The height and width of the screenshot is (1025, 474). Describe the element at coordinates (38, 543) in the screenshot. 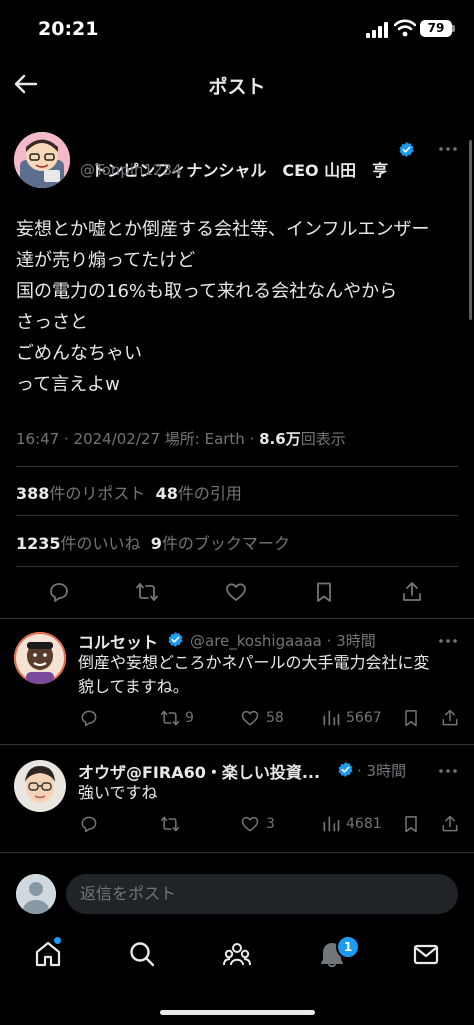

I see `like-count: 1235` at that location.